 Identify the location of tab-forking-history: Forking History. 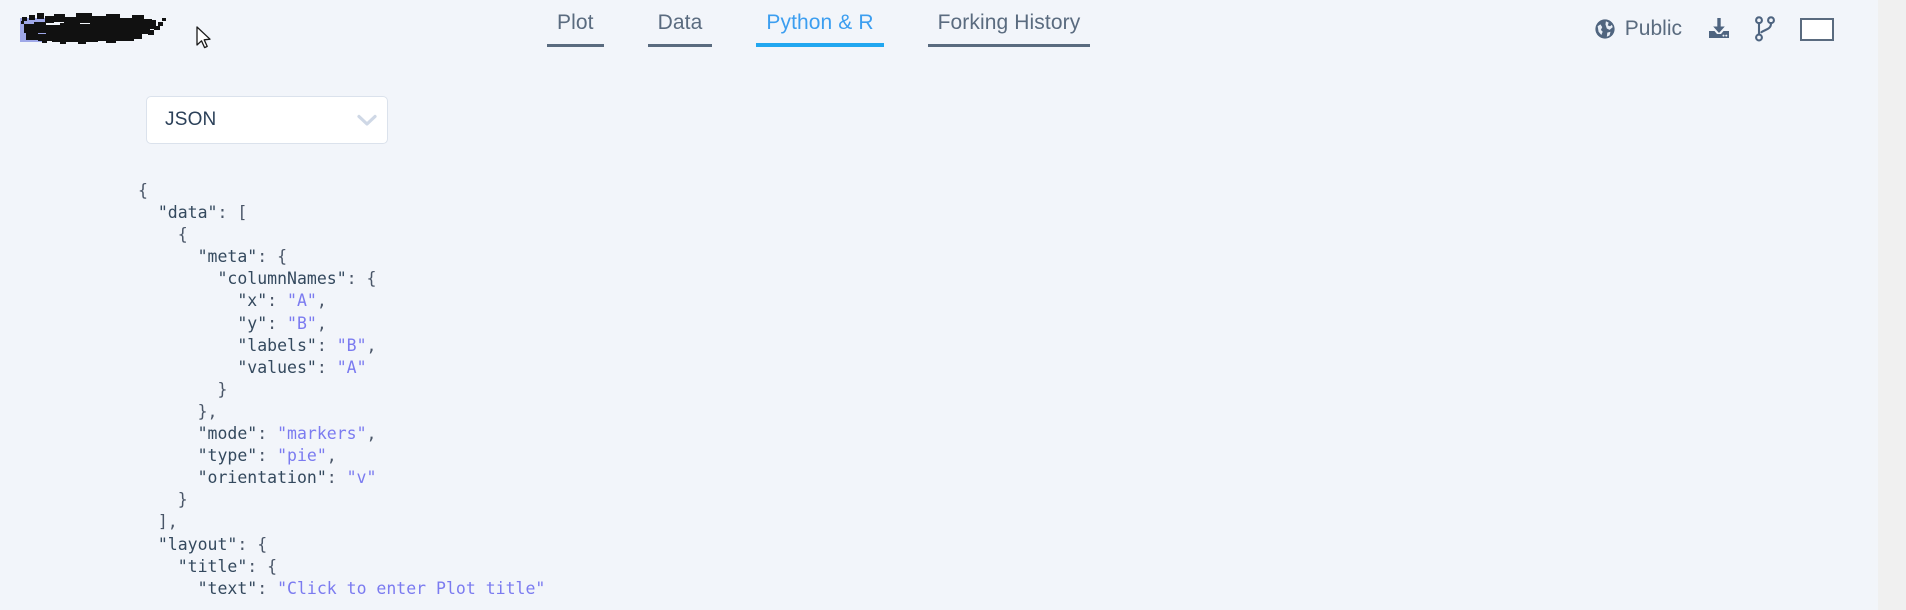
(1009, 27).